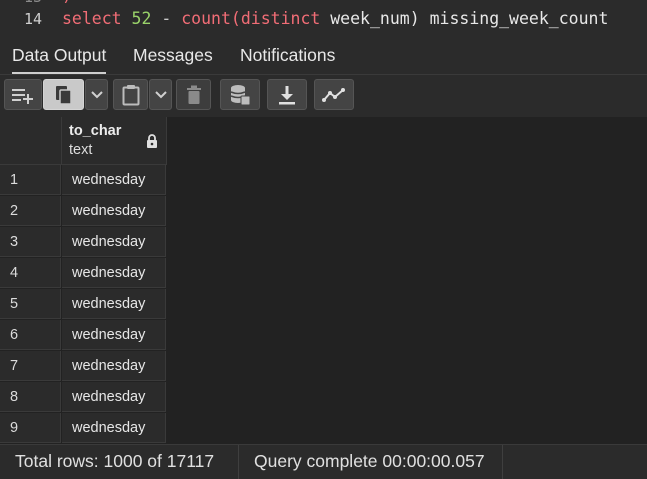  Describe the element at coordinates (141, 18) in the screenshot. I see `sql-number: 52` at that location.